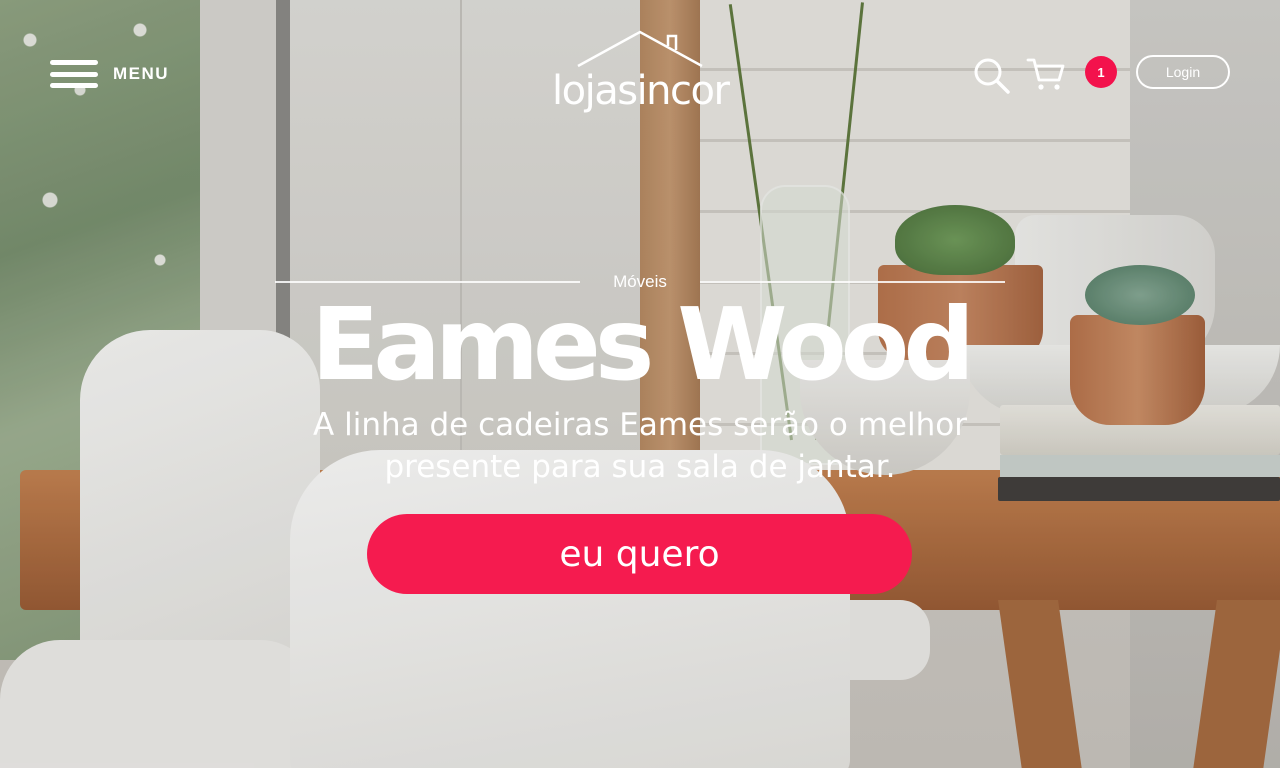 This screenshot has height=768, width=1280. Describe the element at coordinates (640, 425) in the screenshot. I see `hero-subtitle-line-1: A linha de cadeiras Eames serão o melhor` at that location.